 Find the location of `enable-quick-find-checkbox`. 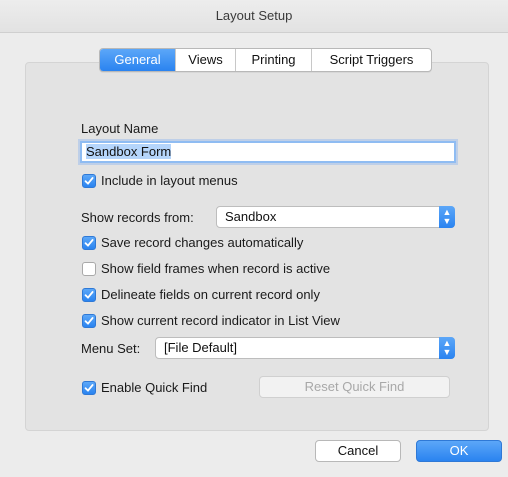

enable-quick-find-checkbox is located at coordinates (89, 388).